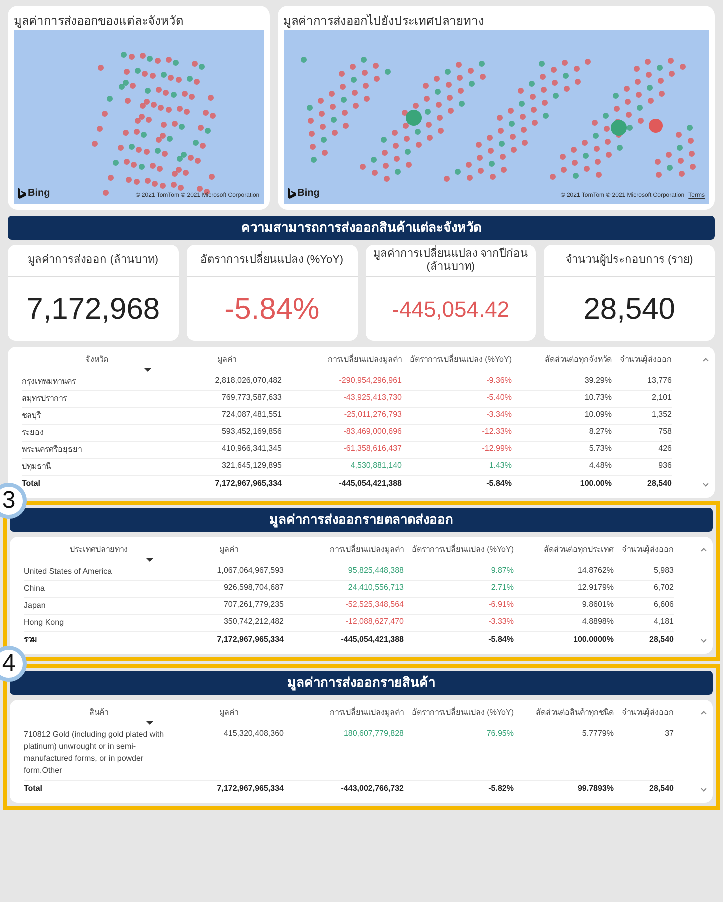 The width and height of the screenshot is (723, 902). What do you see at coordinates (598, 397) in the screenshot?
I see `table-cell: 10.73%` at bounding box center [598, 397].